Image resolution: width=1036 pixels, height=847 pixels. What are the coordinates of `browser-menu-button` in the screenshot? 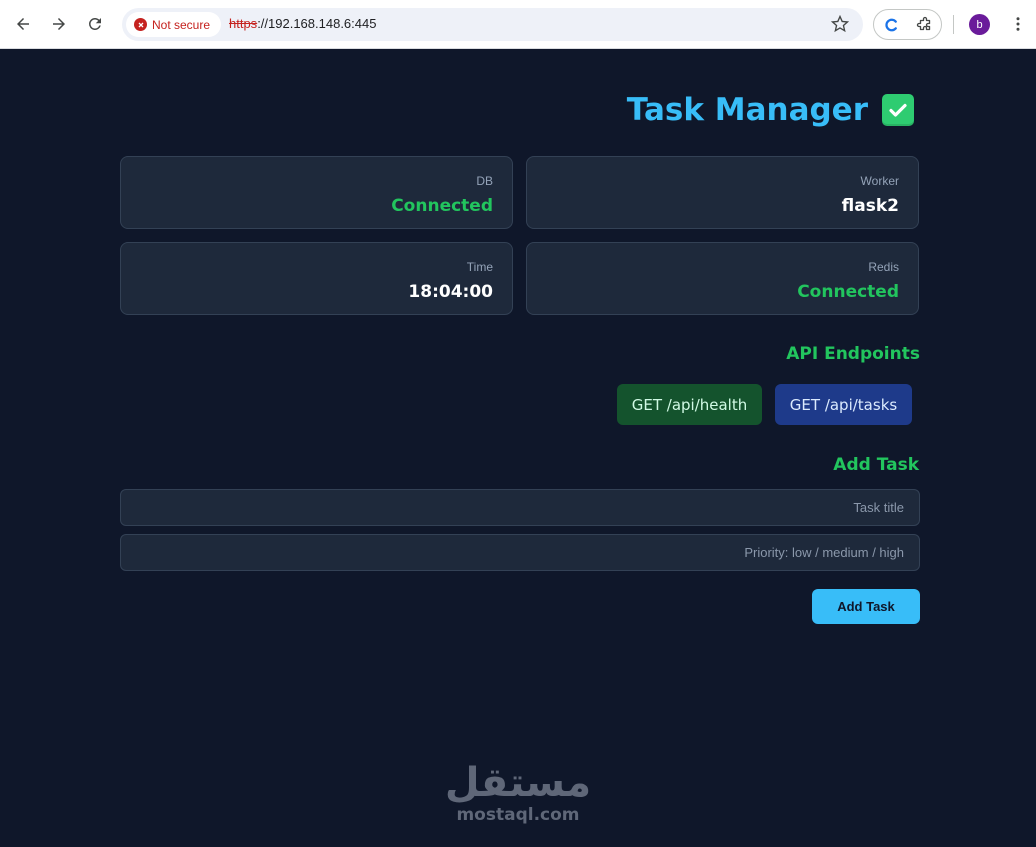 It's located at (1018, 24).